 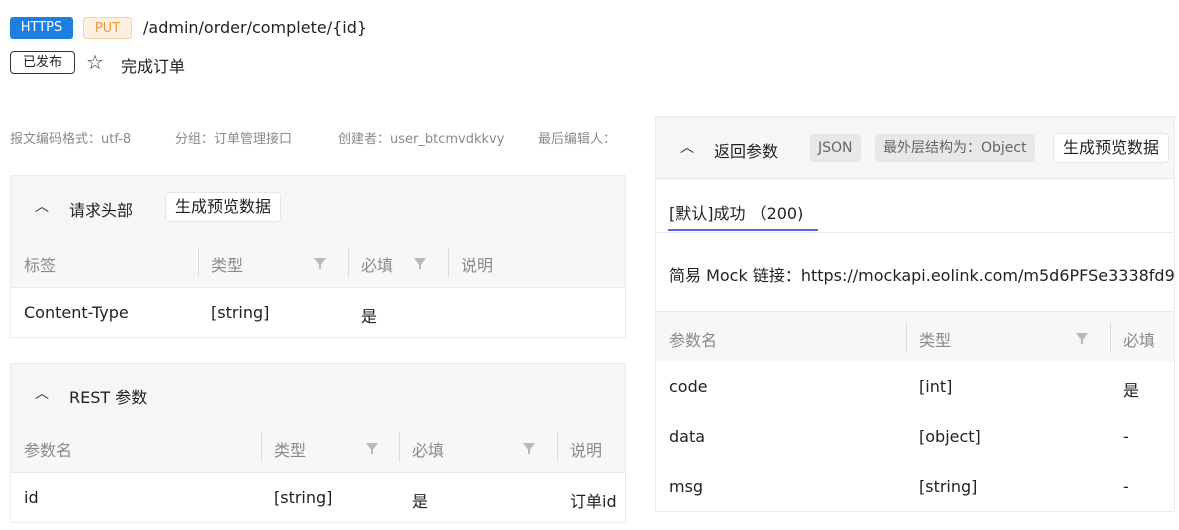 What do you see at coordinates (936, 386) in the screenshot?
I see `cell-type: [int]` at bounding box center [936, 386].